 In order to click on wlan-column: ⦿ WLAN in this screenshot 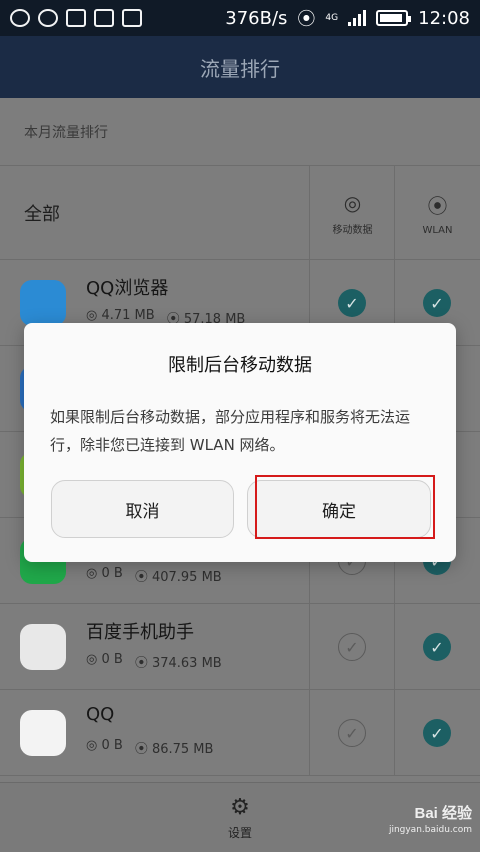, I will do `click(437, 213)`.